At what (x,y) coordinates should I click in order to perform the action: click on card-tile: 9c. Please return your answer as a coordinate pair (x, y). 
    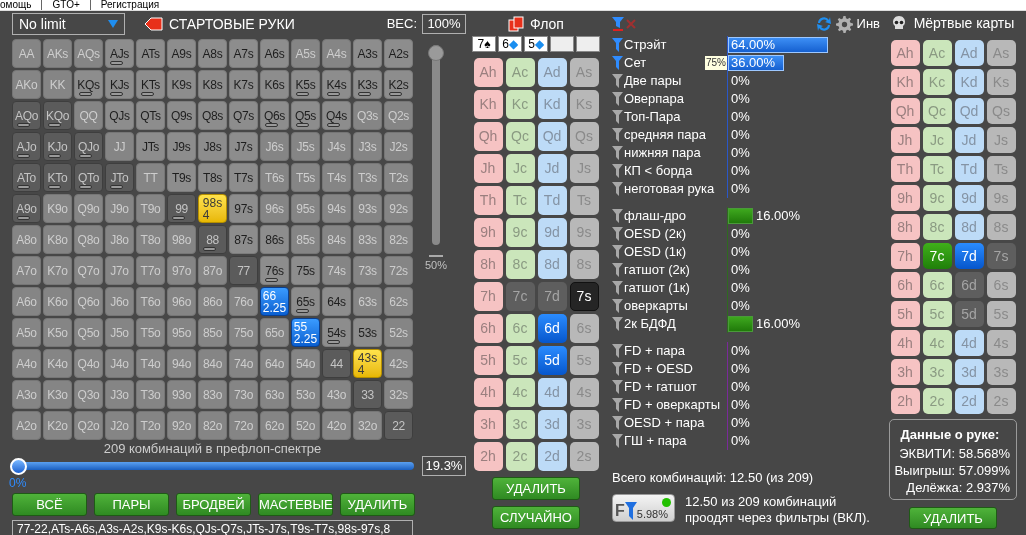
    Looking at the image, I should click on (937, 198).